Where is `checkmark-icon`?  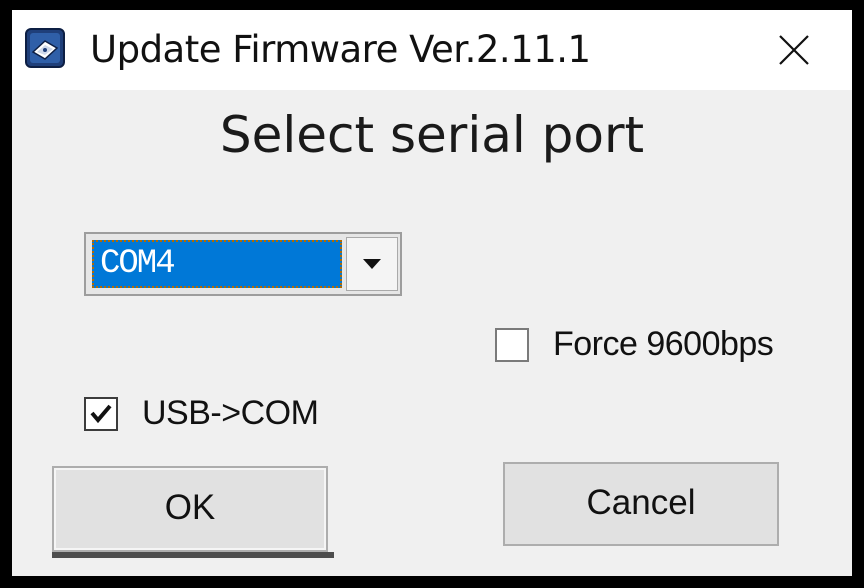 checkmark-icon is located at coordinates (101, 413).